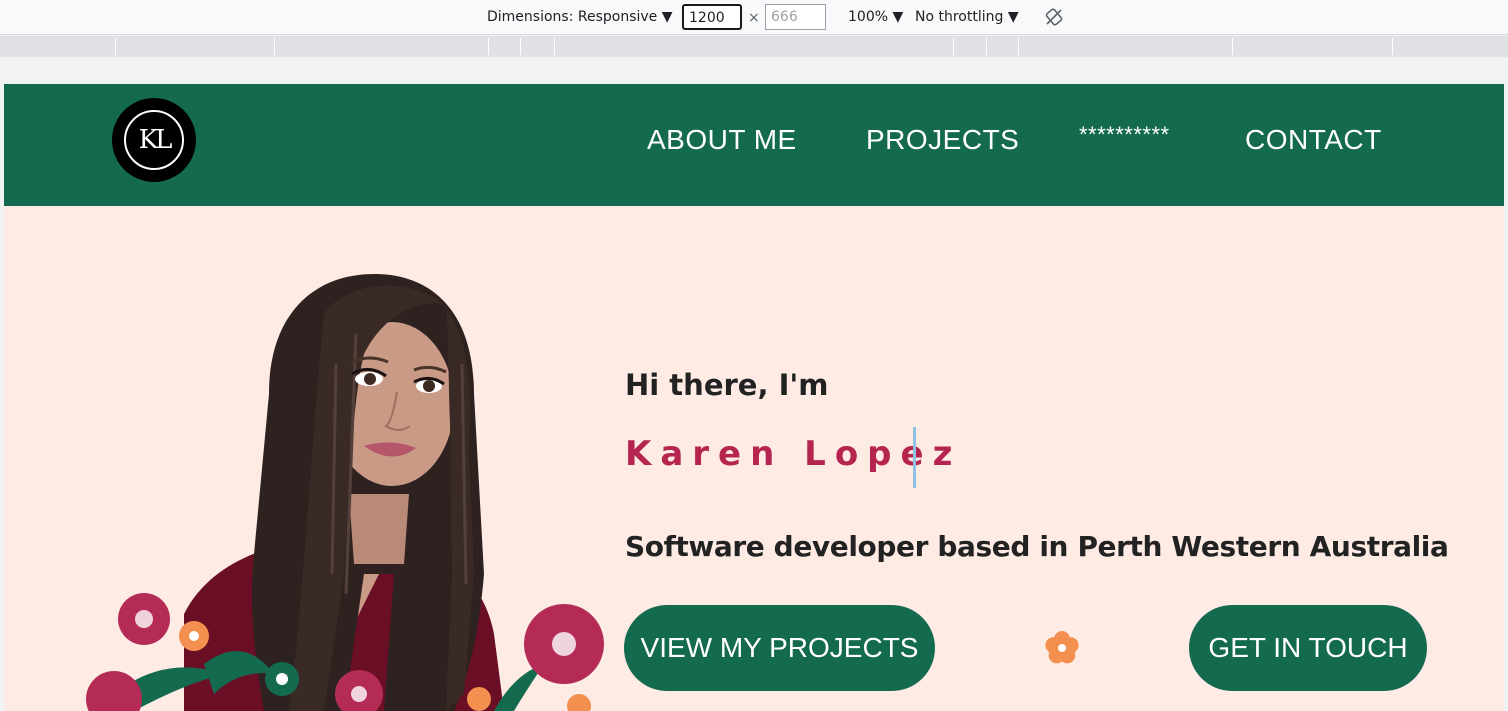  What do you see at coordinates (727, 385) in the screenshot?
I see `hero-greeting: Hi there, I'm` at bounding box center [727, 385].